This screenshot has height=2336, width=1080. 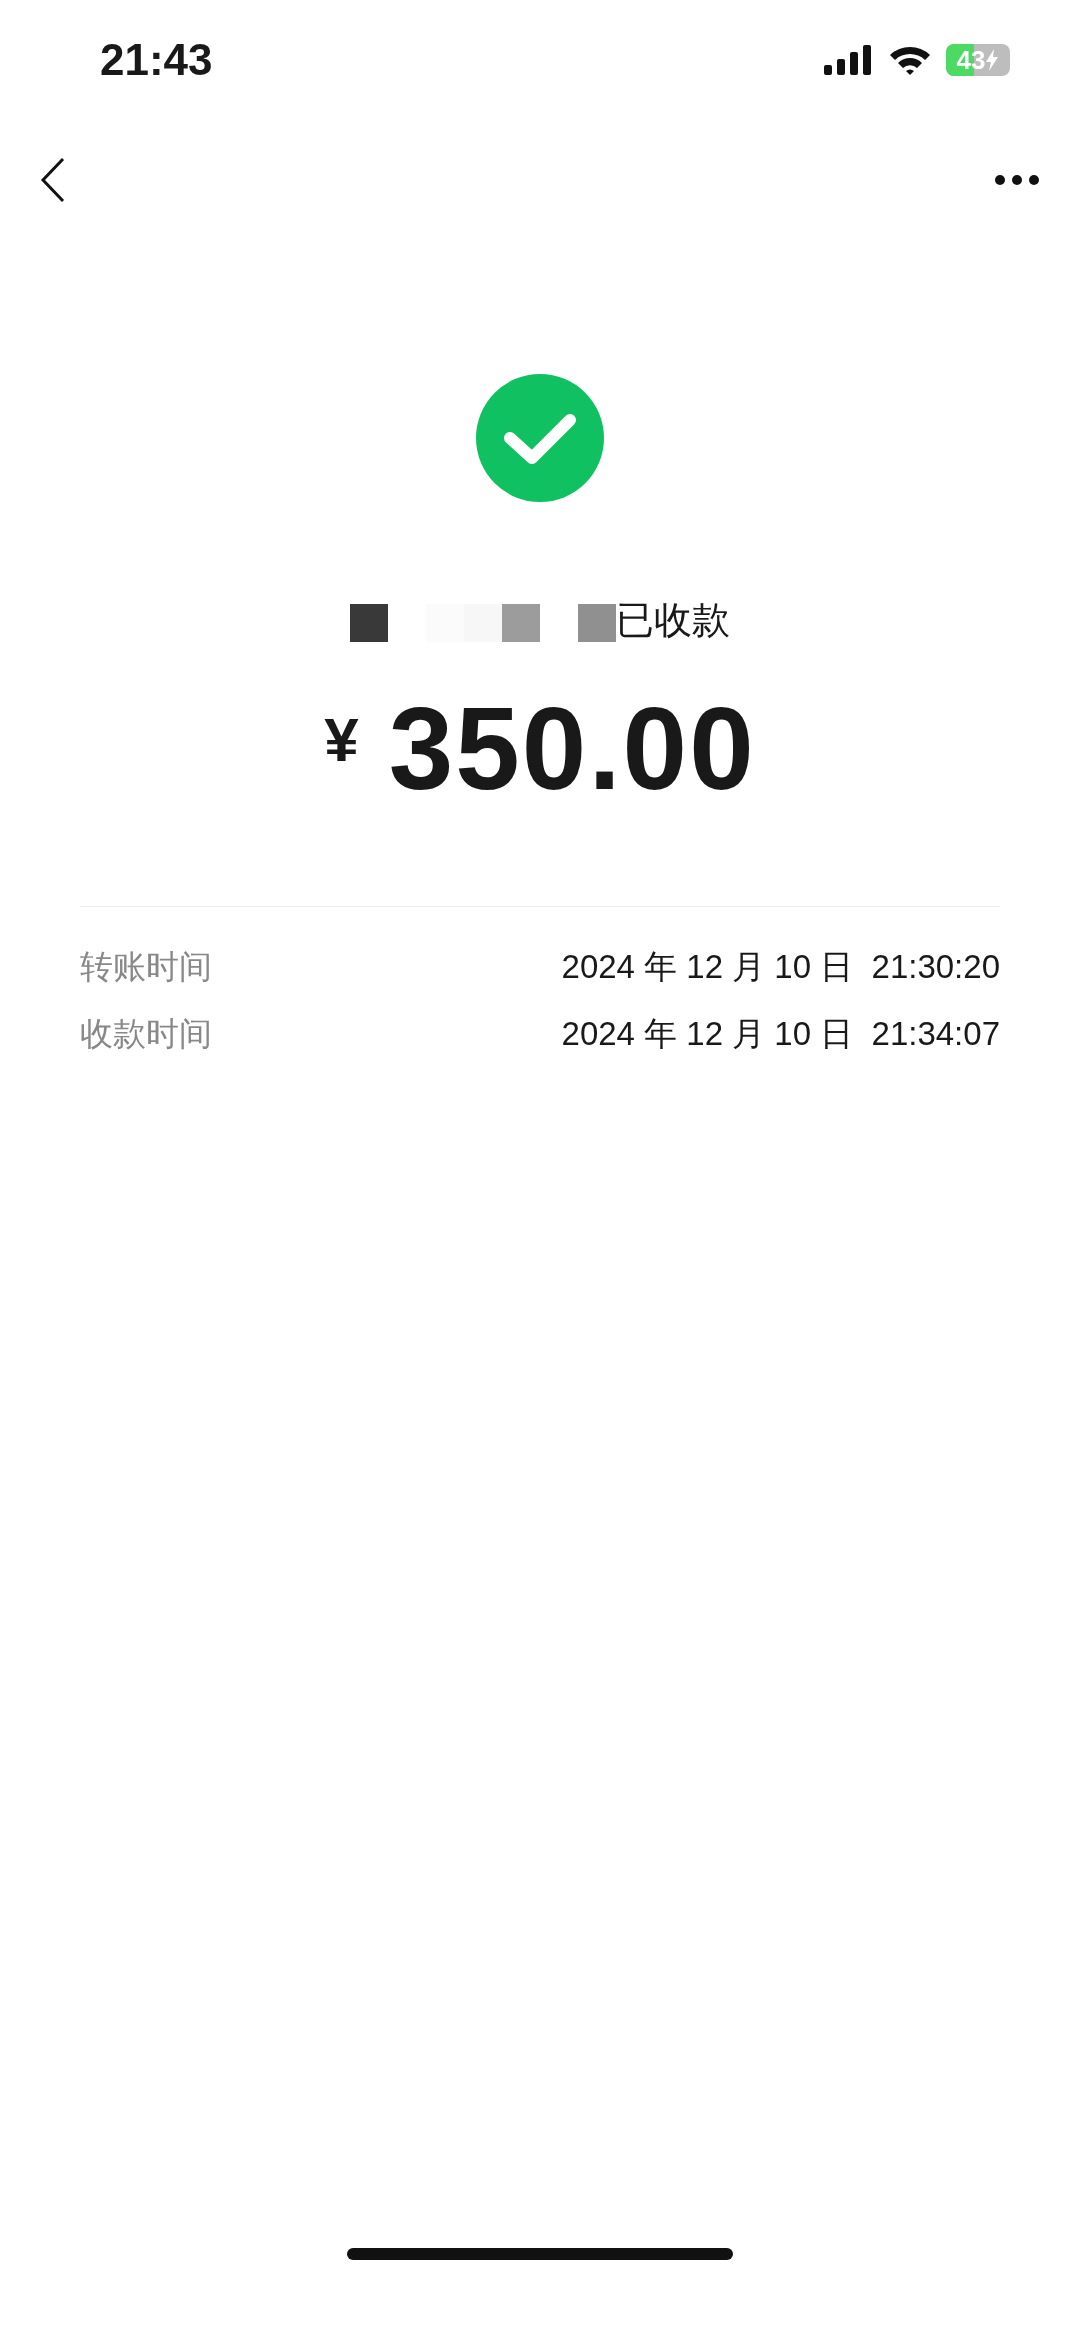 What do you see at coordinates (1017, 180) in the screenshot?
I see `more-icon` at bounding box center [1017, 180].